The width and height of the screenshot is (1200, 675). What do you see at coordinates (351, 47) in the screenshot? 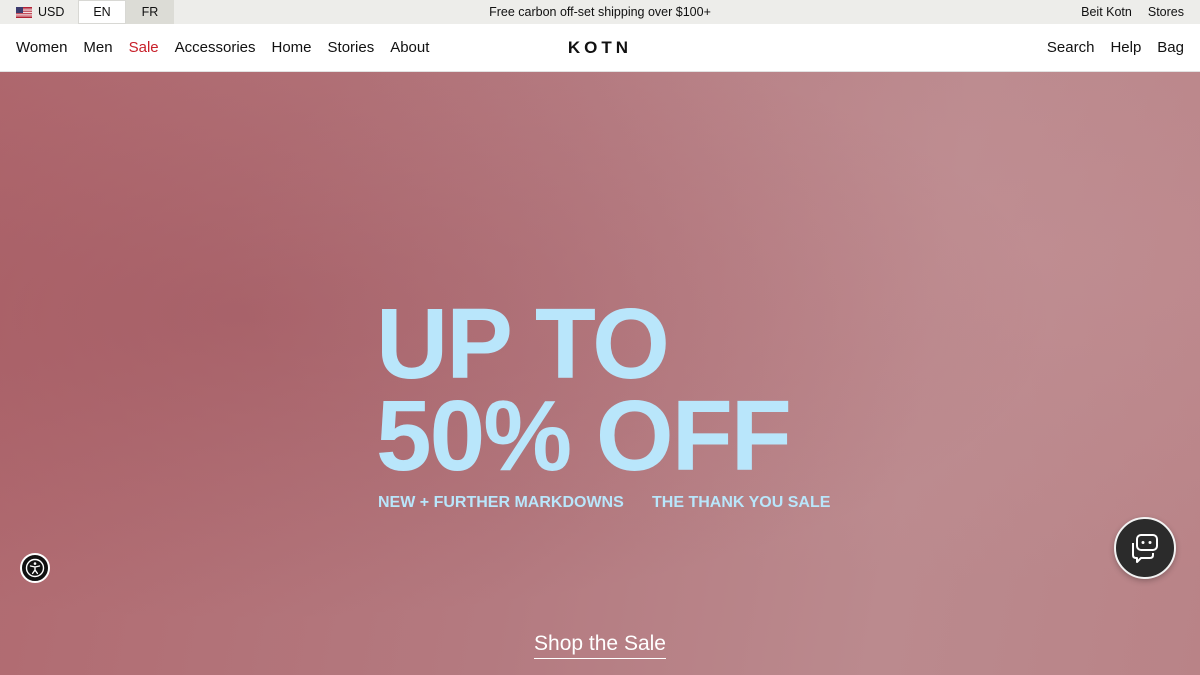
I see `nav-item-stories: Stories` at bounding box center [351, 47].